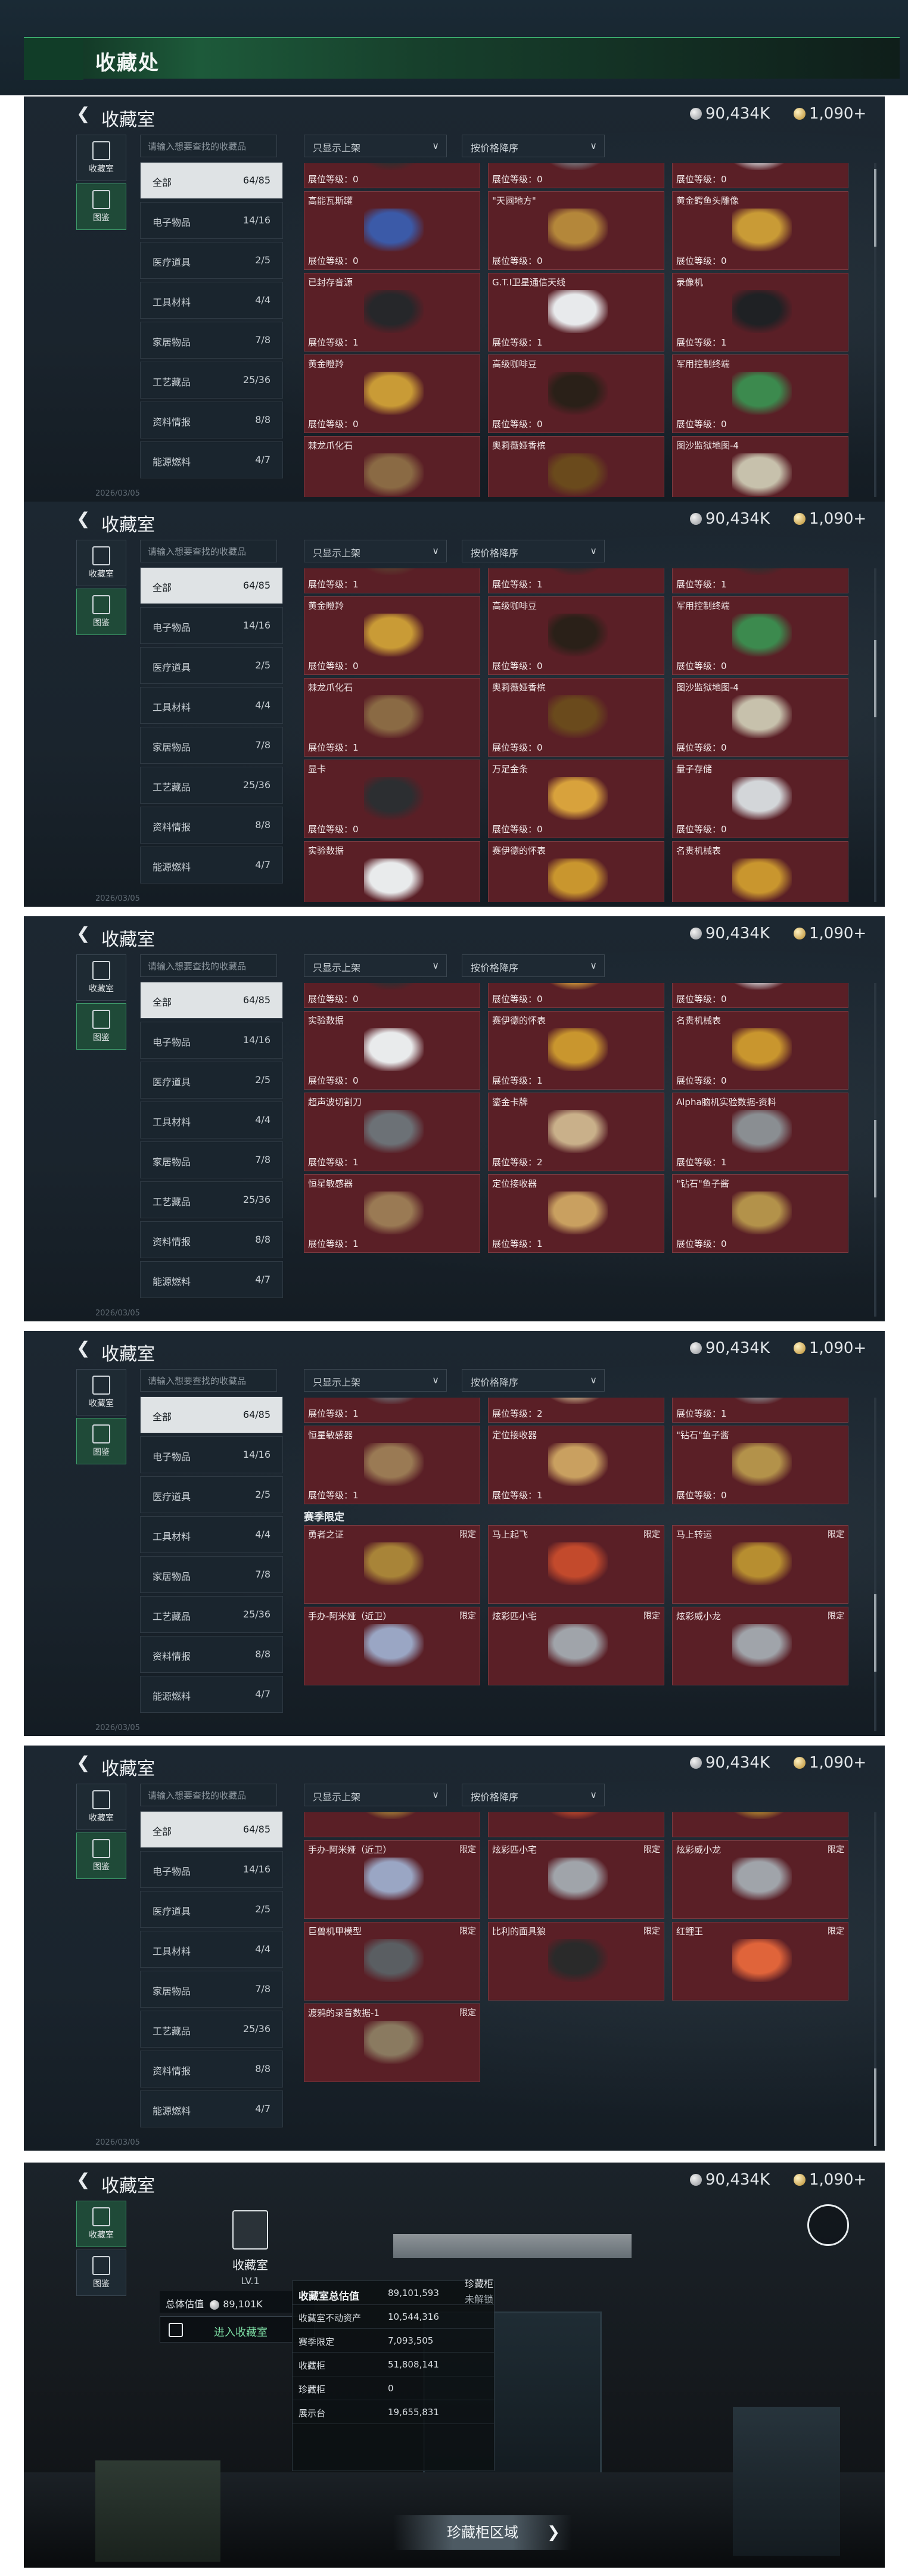  Describe the element at coordinates (392, 2042) in the screenshot. I see `collection-card: 渡鸦的录音数据-1 限定` at that location.